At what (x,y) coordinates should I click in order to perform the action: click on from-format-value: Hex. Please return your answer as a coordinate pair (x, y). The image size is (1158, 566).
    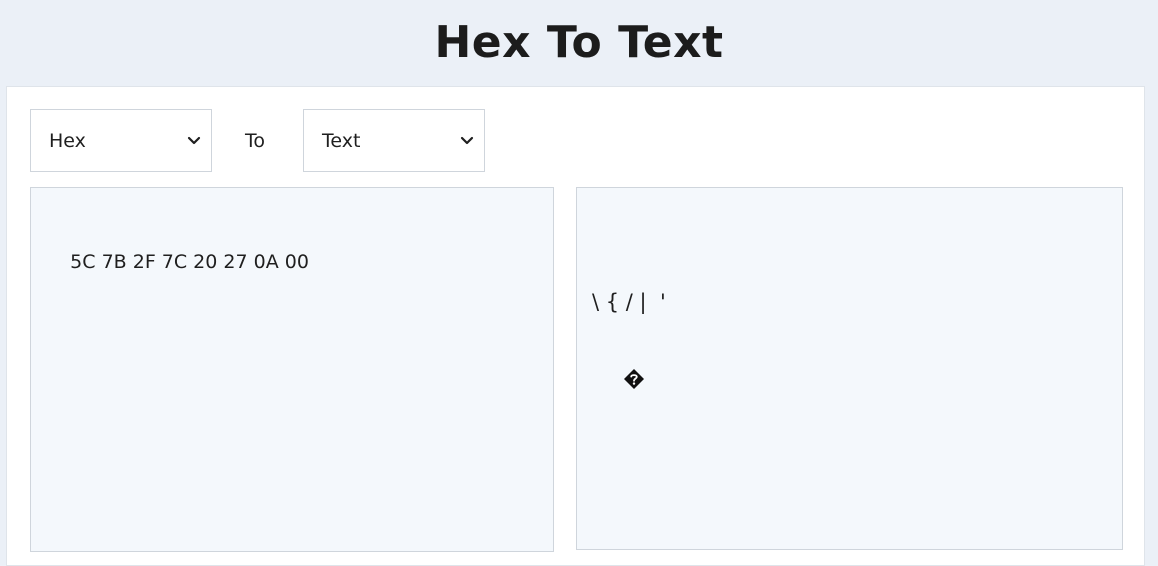
    Looking at the image, I should click on (67, 140).